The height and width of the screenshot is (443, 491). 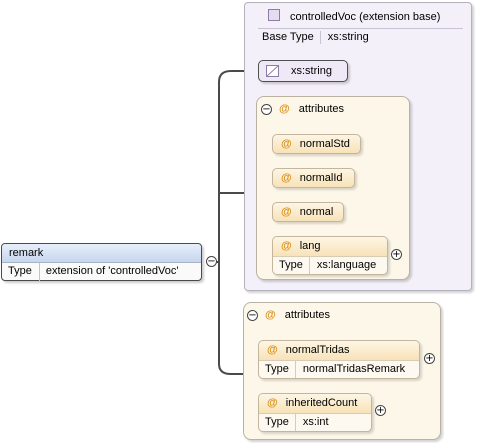 What do you see at coordinates (311, 71) in the screenshot?
I see `simple-type-name: xs:string` at bounding box center [311, 71].